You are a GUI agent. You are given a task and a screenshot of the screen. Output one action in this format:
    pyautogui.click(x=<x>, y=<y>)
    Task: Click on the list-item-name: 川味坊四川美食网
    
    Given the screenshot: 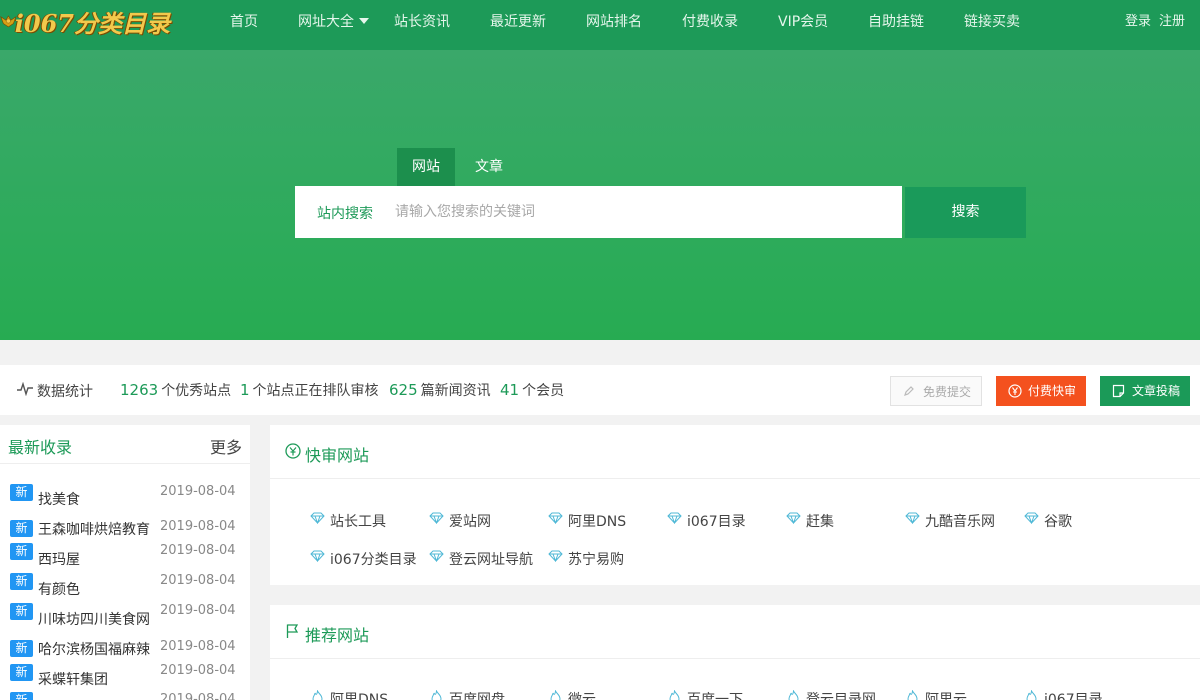 What is the action you would take?
    pyautogui.click(x=96, y=619)
    